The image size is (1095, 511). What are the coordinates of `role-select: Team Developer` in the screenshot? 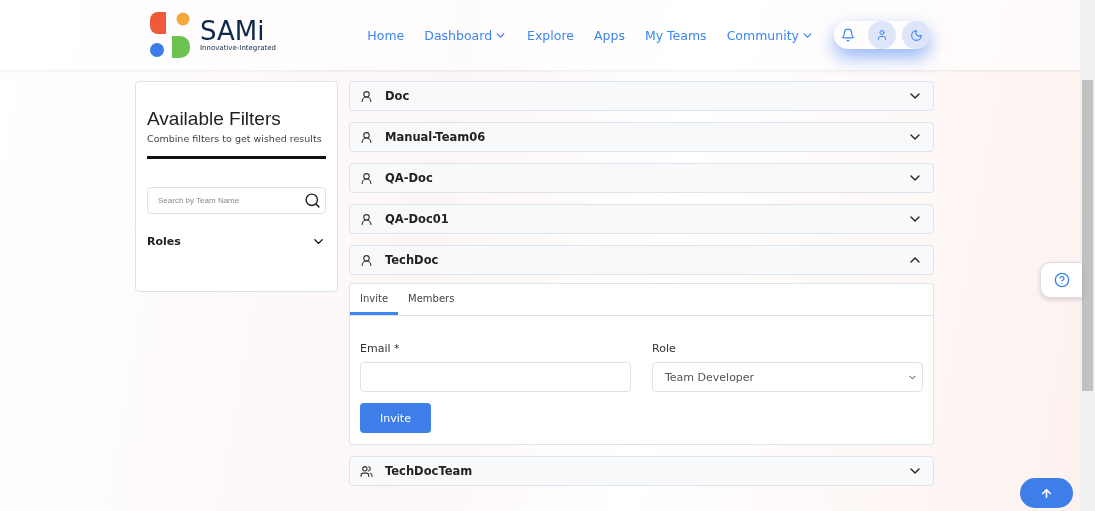 It's located at (787, 377).